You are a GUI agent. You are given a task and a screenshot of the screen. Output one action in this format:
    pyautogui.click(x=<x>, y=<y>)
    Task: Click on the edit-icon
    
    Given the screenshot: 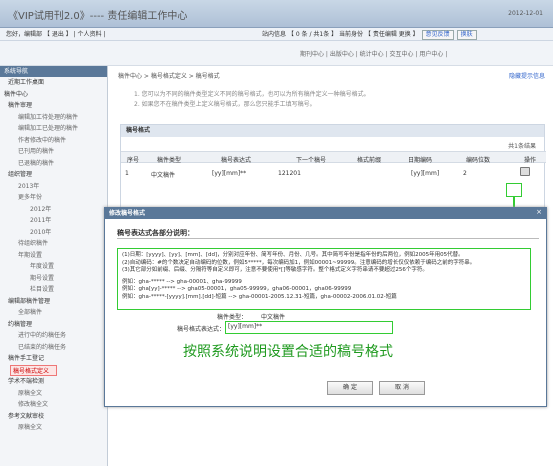 What is the action you would take?
    pyautogui.click(x=525, y=171)
    